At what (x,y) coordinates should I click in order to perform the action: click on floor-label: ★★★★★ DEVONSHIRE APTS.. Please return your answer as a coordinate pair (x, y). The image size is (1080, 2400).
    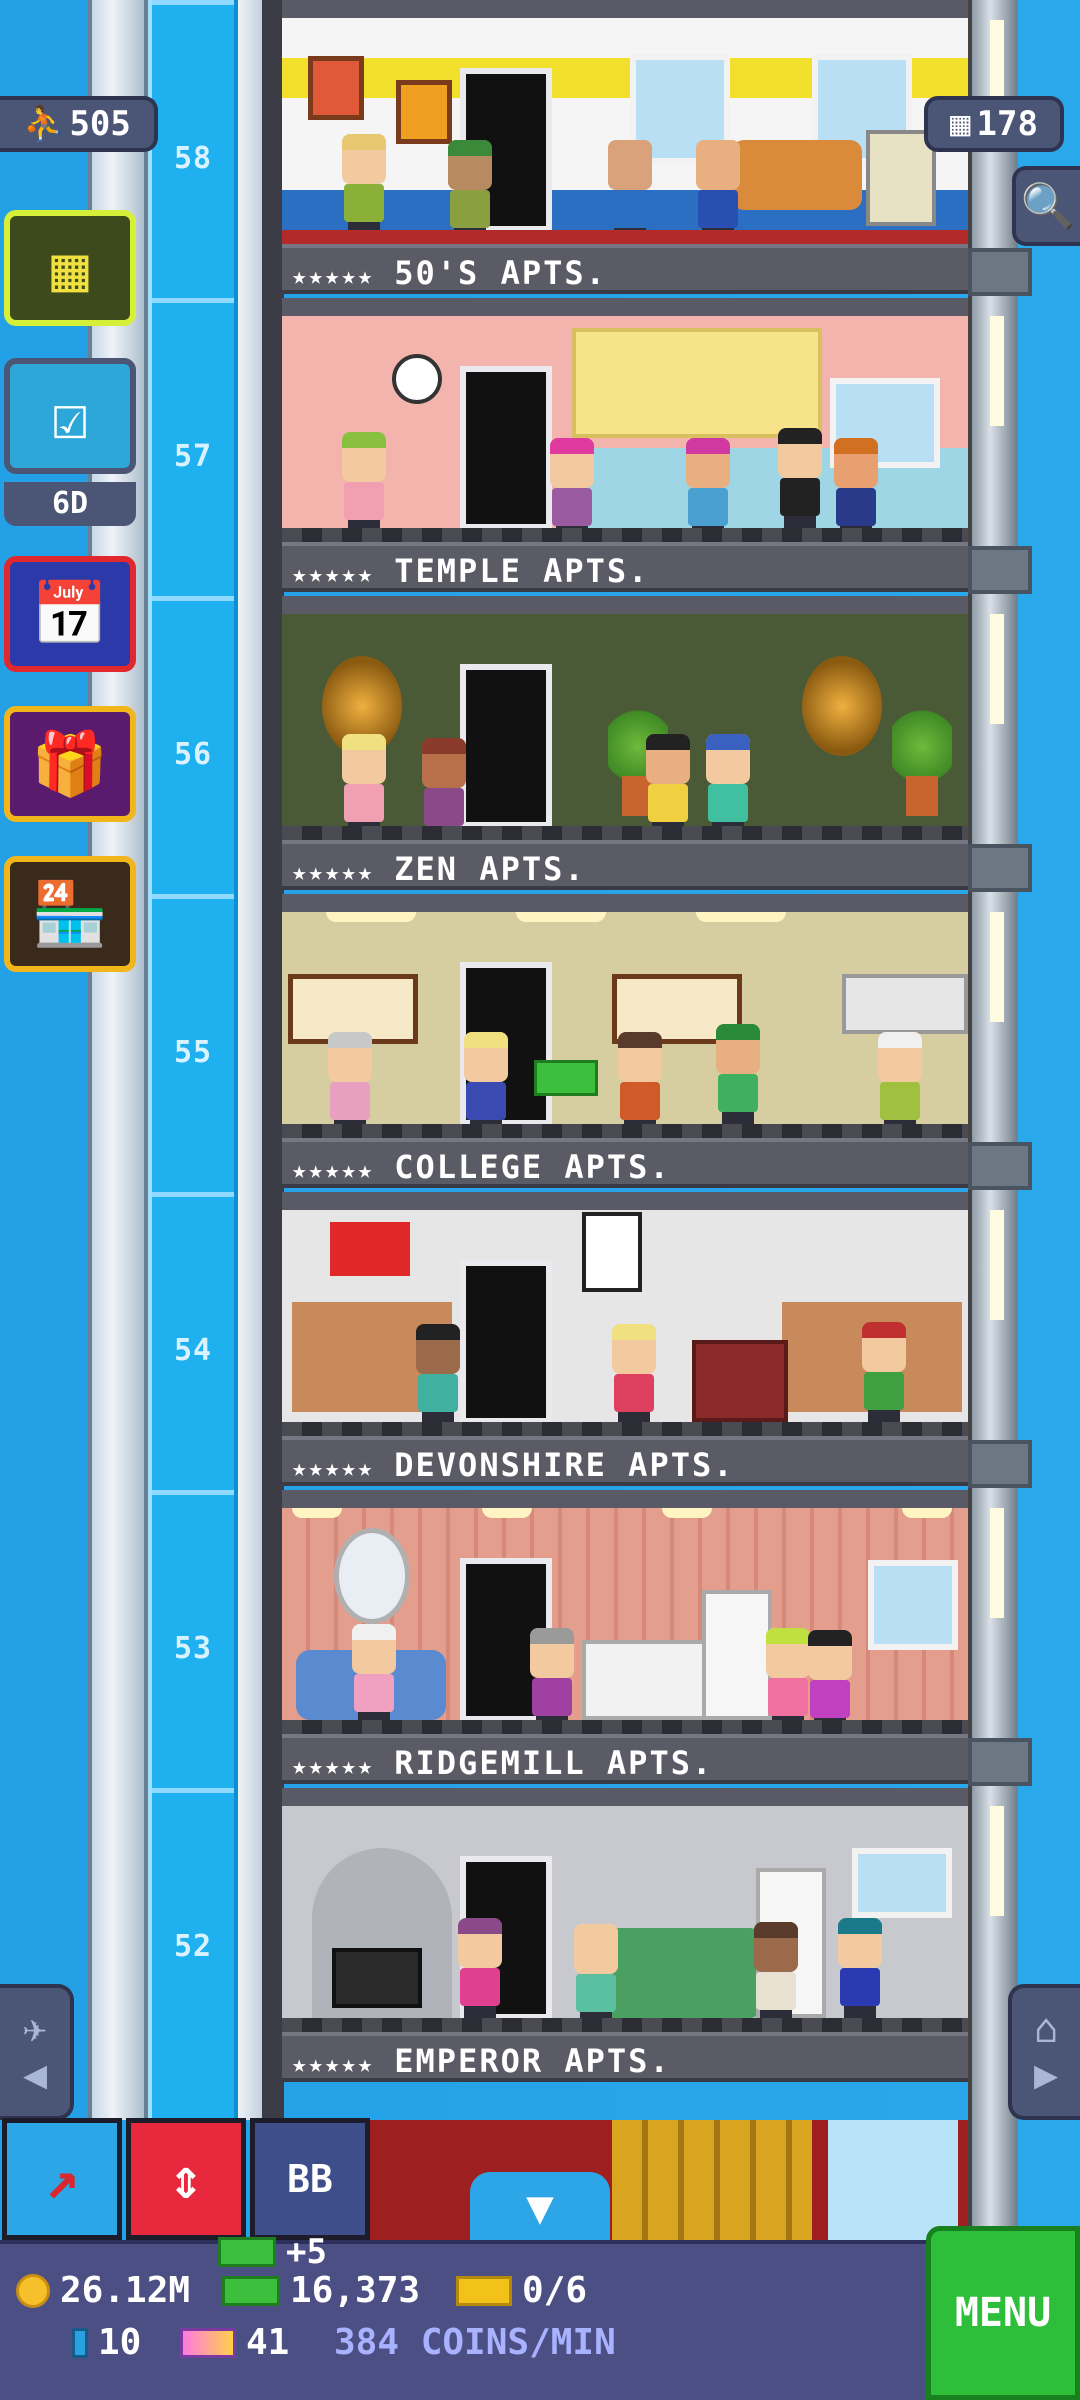
    Looking at the image, I should click on (625, 1465).